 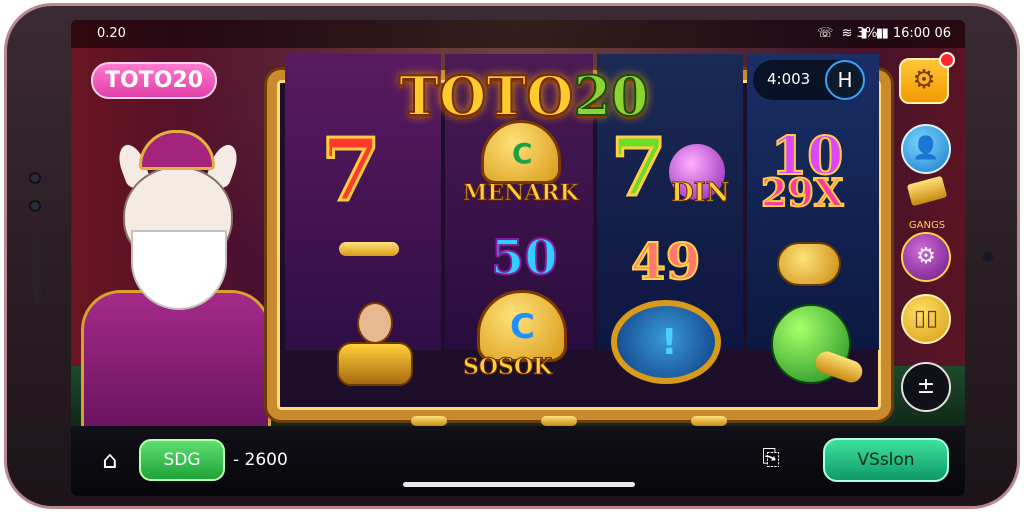 What do you see at coordinates (886, 460) in the screenshot?
I see `spin-button: VSslon` at bounding box center [886, 460].